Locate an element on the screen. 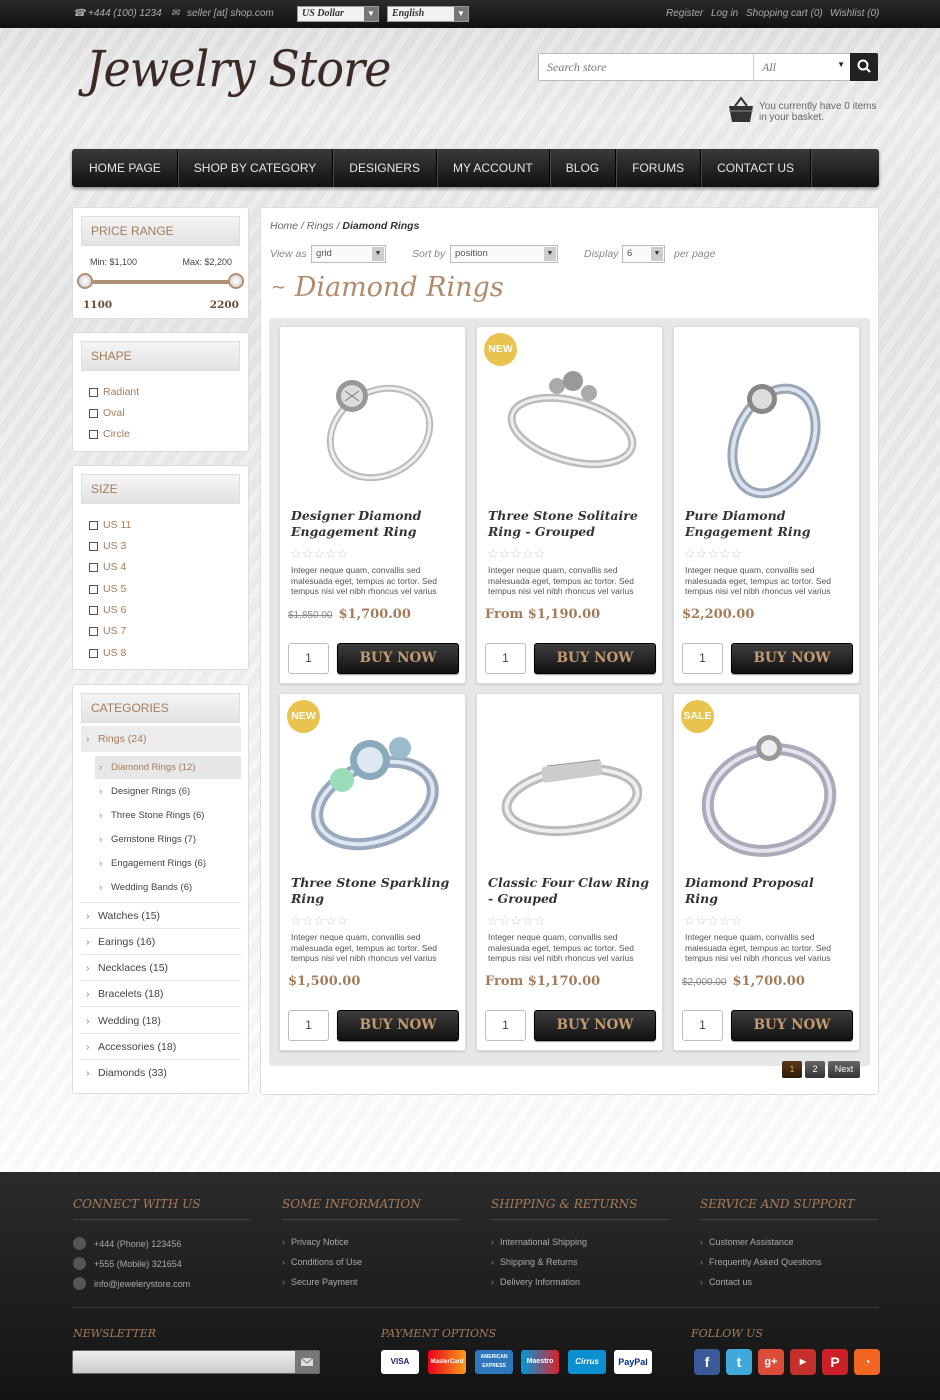  footer-link: Frequently Asked Questions is located at coordinates (761, 1262).